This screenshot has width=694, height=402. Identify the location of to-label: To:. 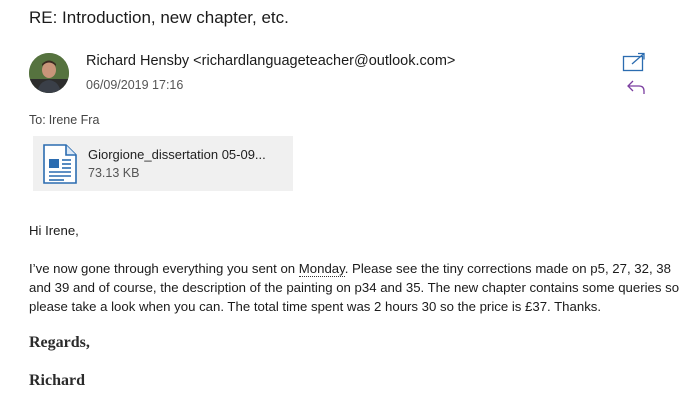
(37, 120).